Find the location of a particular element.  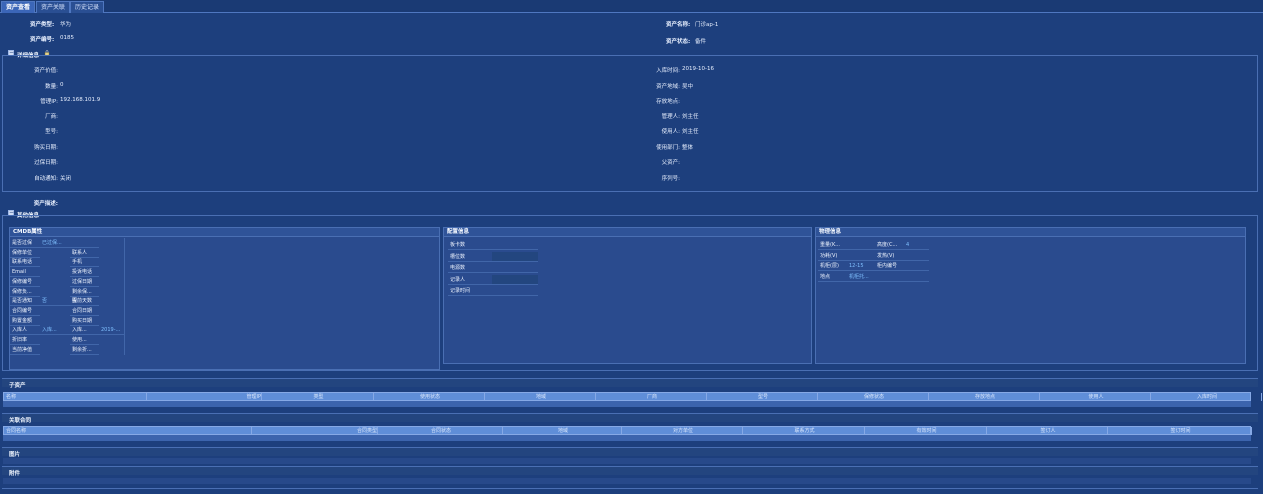

bottom-divider is located at coordinates (630, 488).